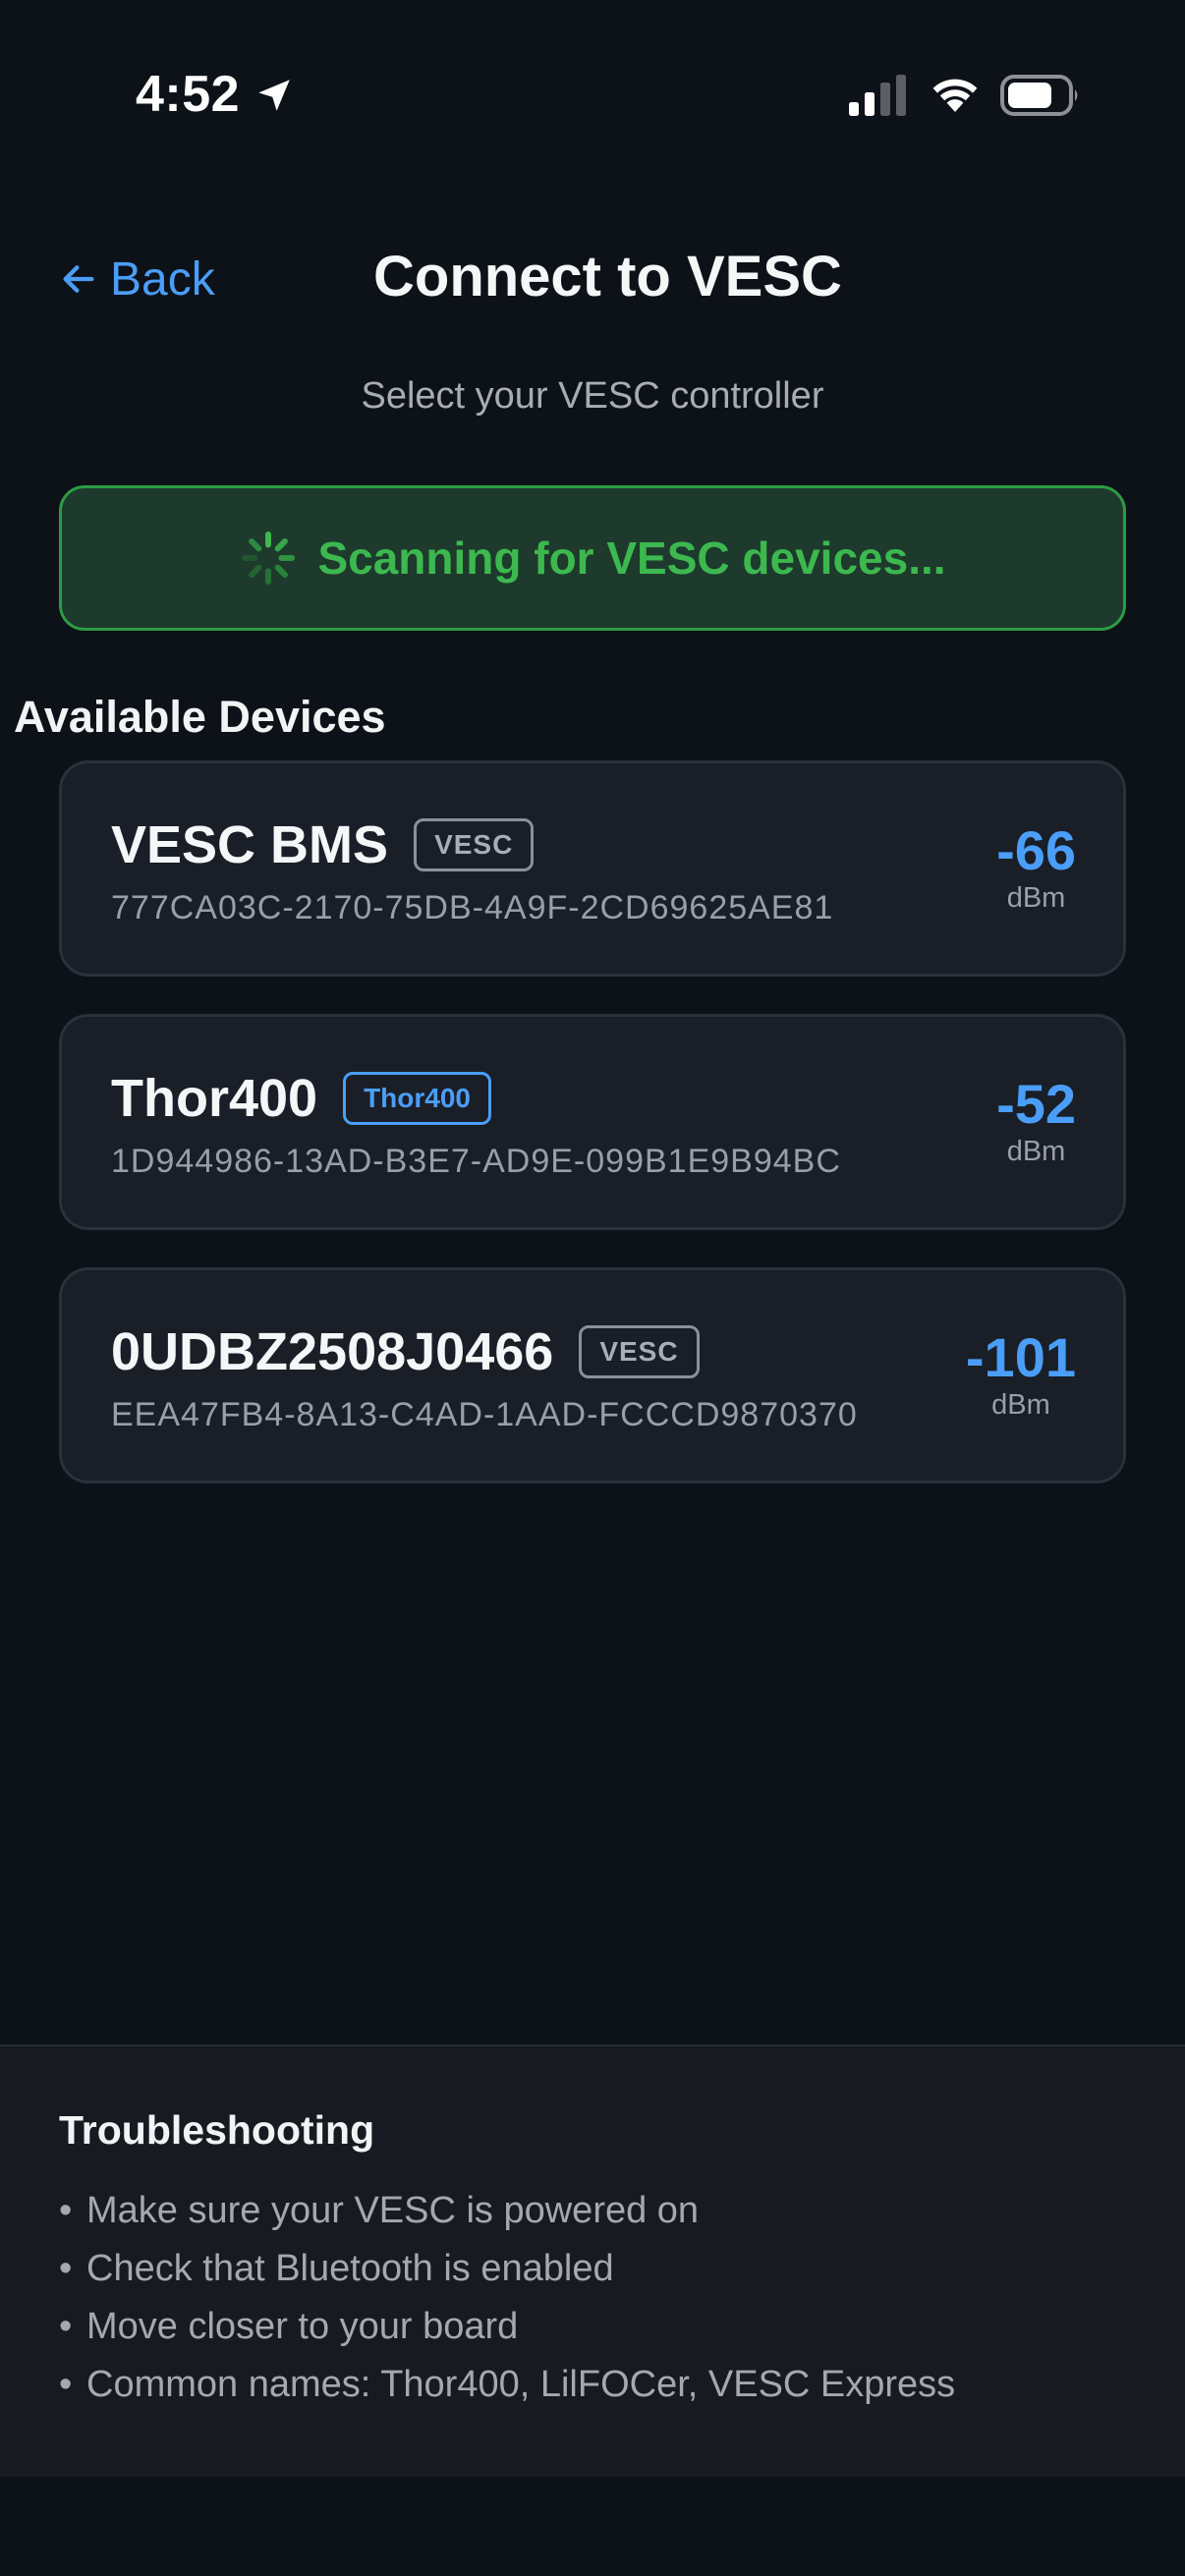 This screenshot has height=2576, width=1185. I want to click on back-button: Back, so click(137, 279).